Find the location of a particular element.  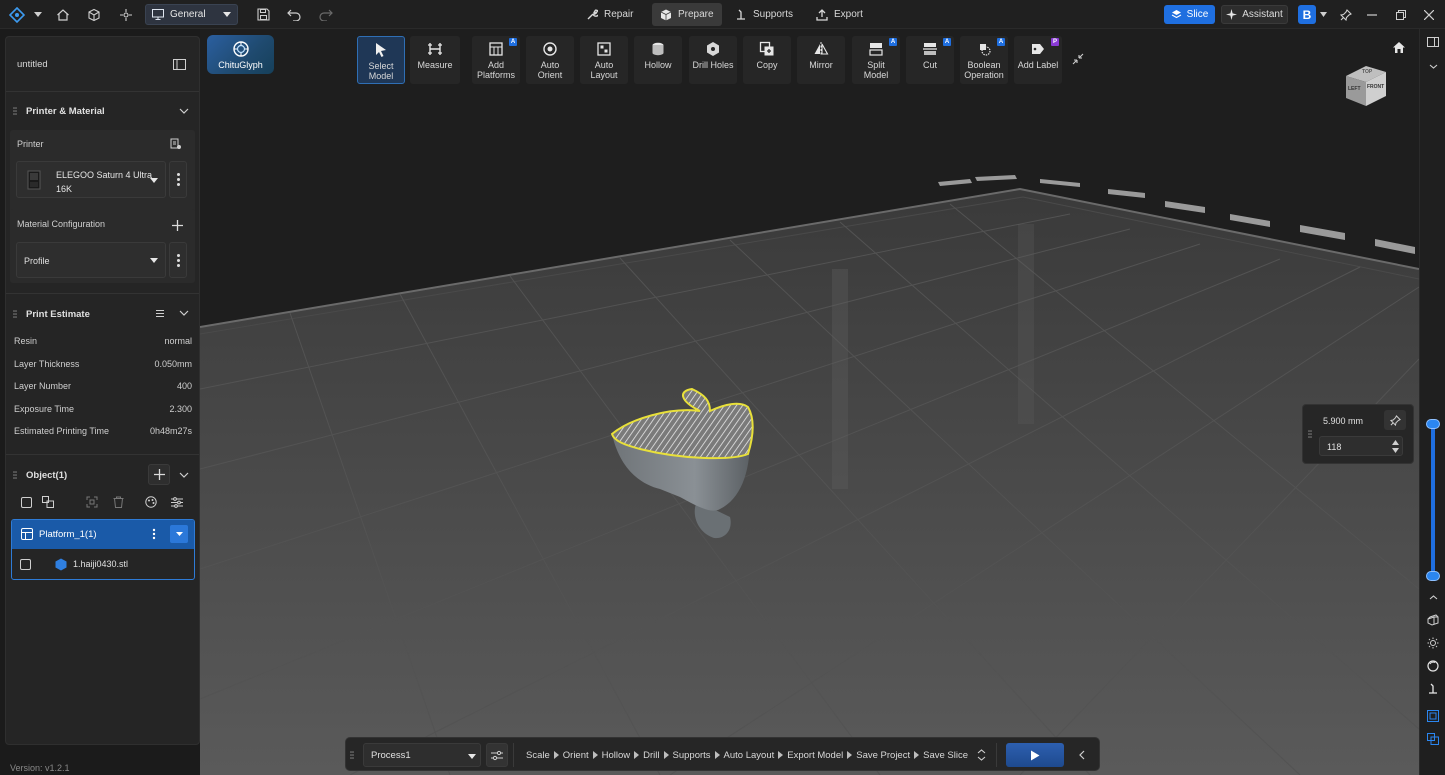

save-icon is located at coordinates (263, 14).